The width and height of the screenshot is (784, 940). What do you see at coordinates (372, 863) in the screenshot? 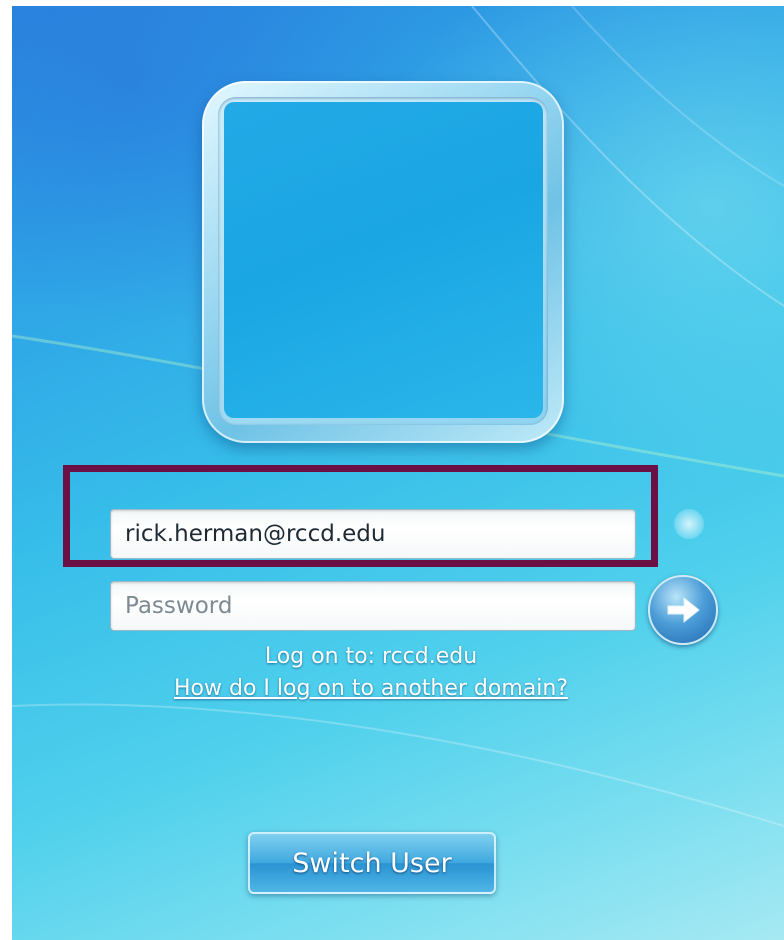
I see `switch-user-button: Switch User` at bounding box center [372, 863].